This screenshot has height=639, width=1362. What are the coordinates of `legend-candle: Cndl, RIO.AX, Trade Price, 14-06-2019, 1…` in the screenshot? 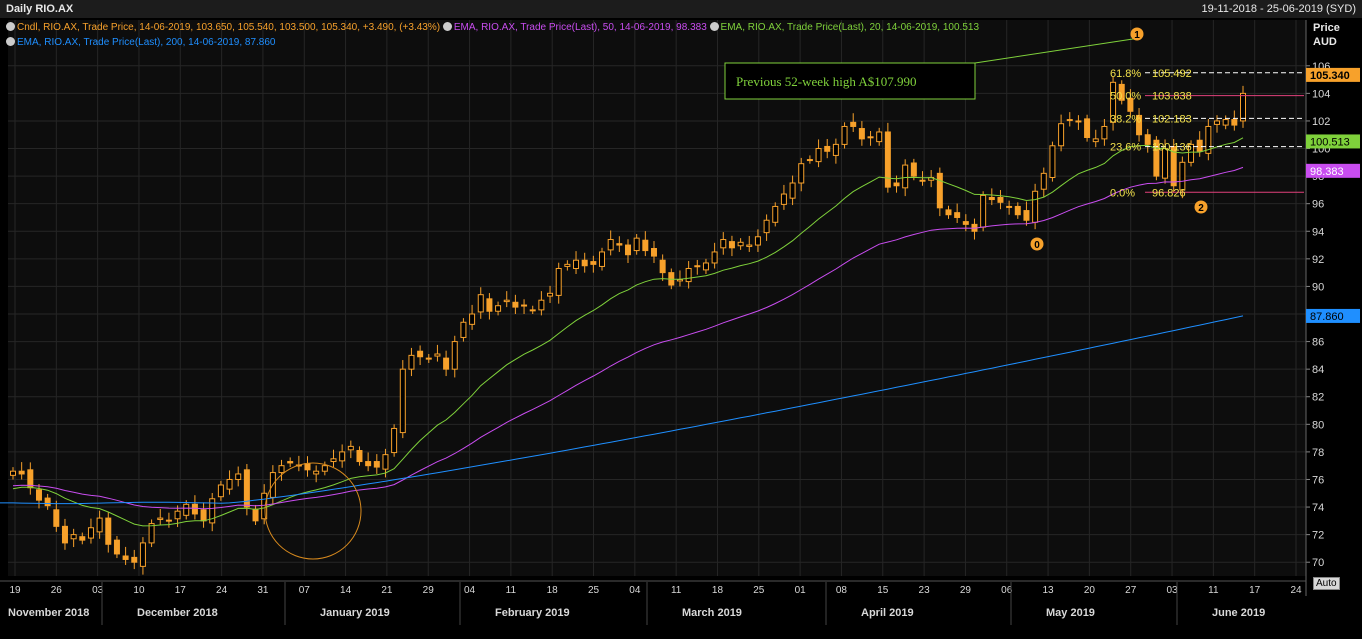 It's located at (228, 27).